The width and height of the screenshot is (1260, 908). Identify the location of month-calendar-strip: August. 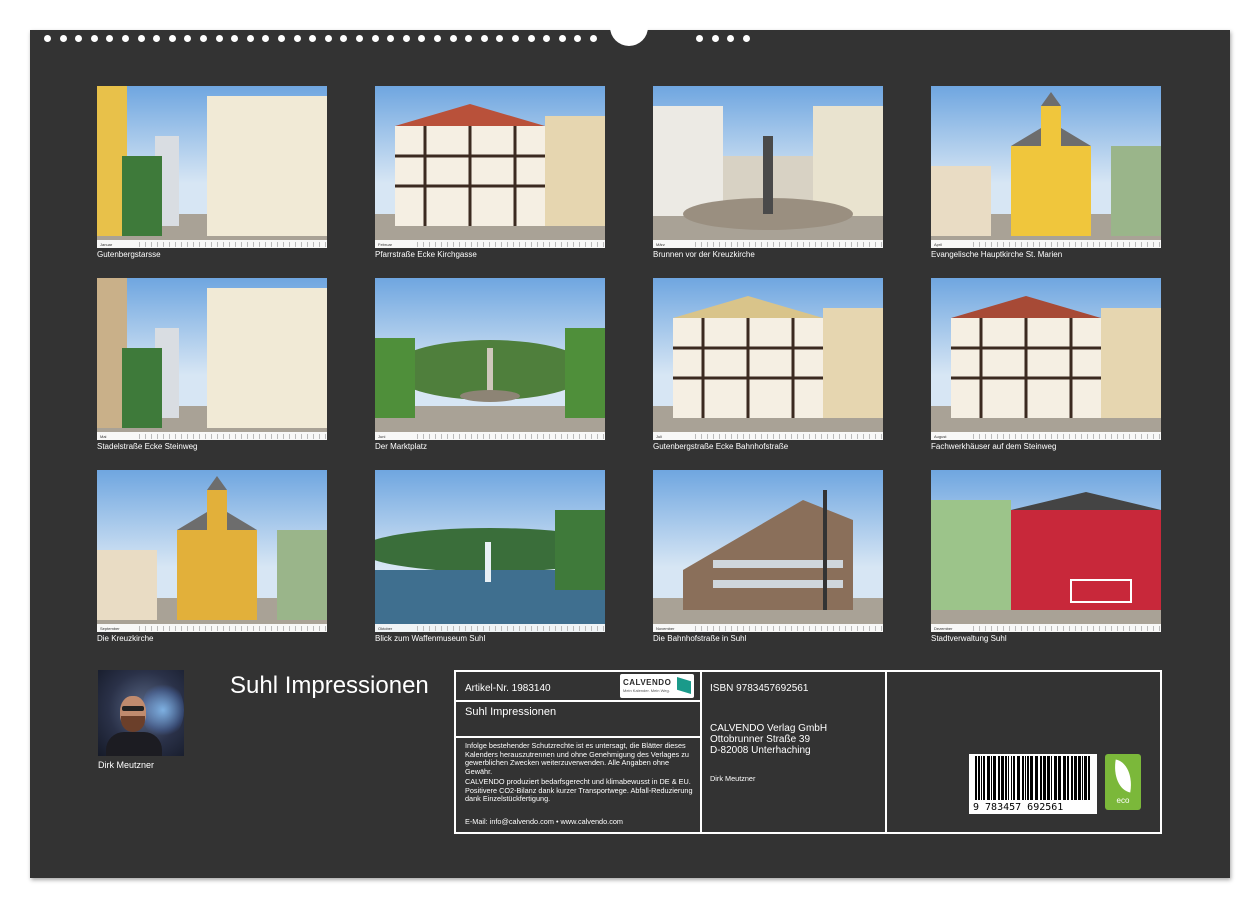
(1046, 436).